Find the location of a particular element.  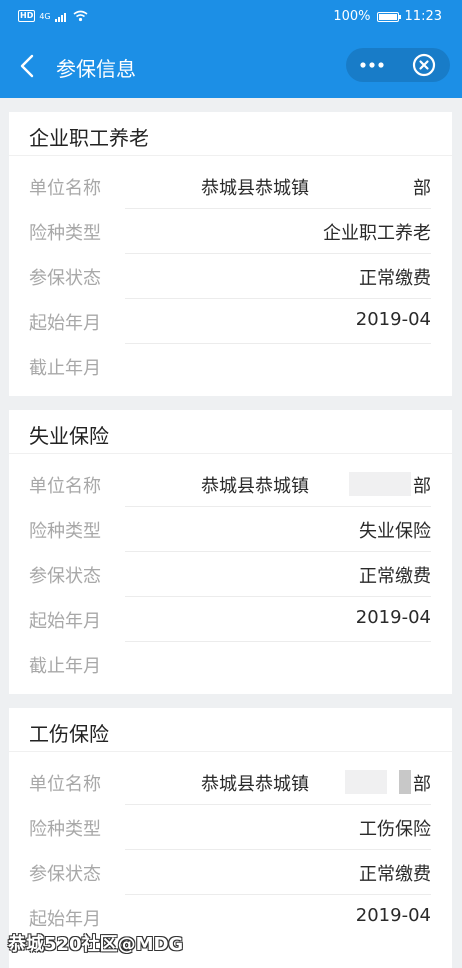

row-insurance-type: 险种类型 企业职工养老 is located at coordinates (230, 231).